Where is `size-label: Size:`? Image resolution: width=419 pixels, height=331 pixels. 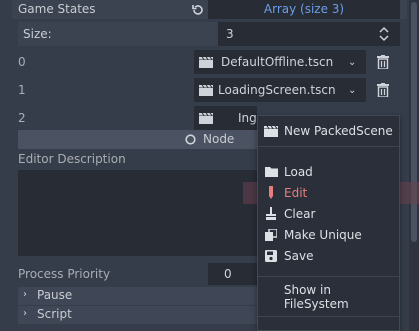 size-label: Size: is located at coordinates (37, 34).